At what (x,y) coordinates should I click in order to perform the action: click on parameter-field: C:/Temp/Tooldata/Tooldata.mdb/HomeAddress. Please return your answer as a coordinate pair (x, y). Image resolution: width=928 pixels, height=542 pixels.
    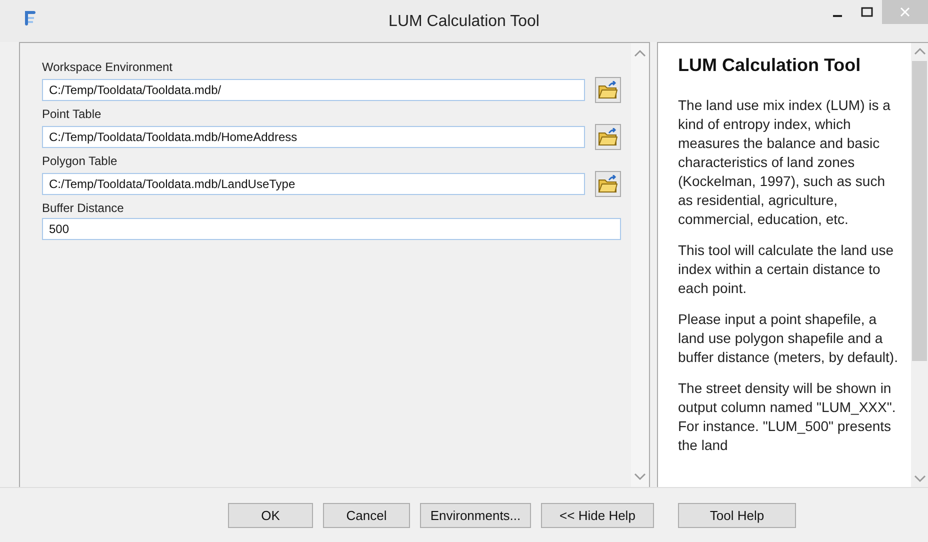
    Looking at the image, I should click on (313, 137).